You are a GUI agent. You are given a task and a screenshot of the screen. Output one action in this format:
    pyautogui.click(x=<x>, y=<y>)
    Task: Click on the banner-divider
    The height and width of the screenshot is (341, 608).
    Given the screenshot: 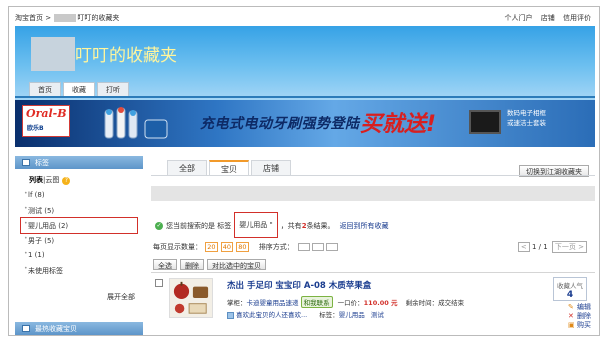 What is the action you would take?
    pyautogui.click(x=305, y=97)
    